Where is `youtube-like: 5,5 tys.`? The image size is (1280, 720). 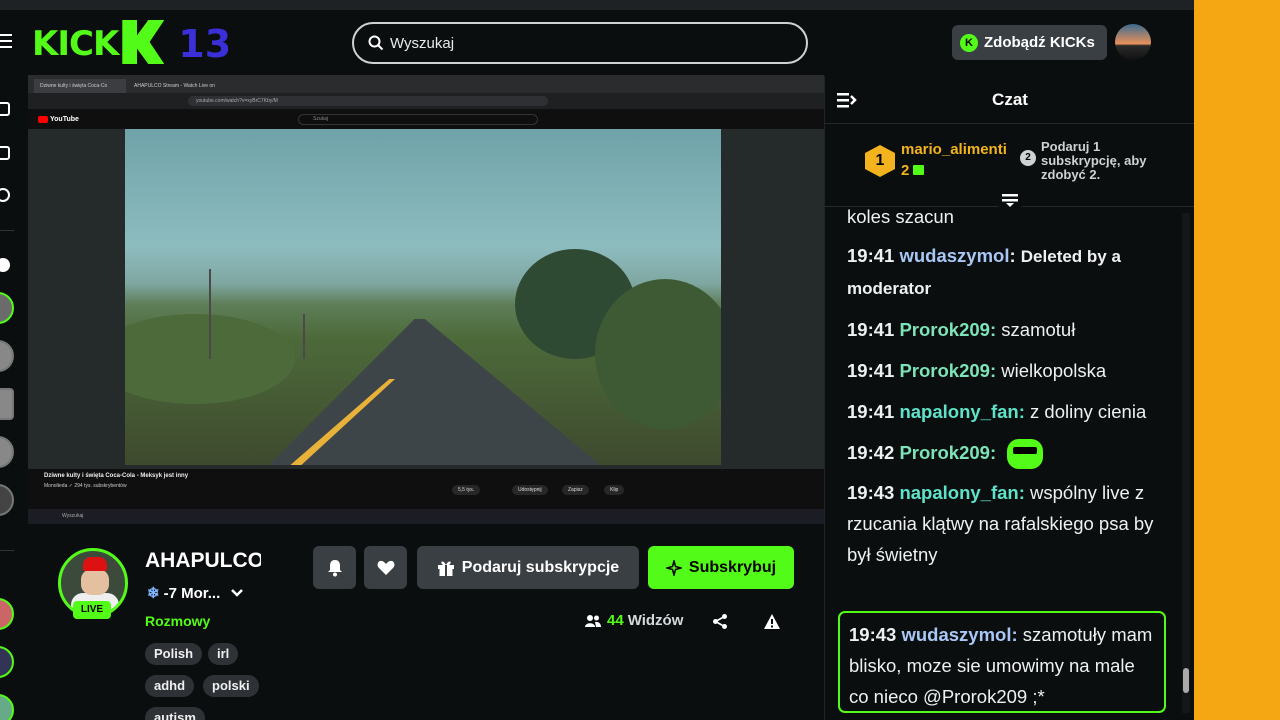 youtube-like: 5,5 tys. is located at coordinates (466, 490).